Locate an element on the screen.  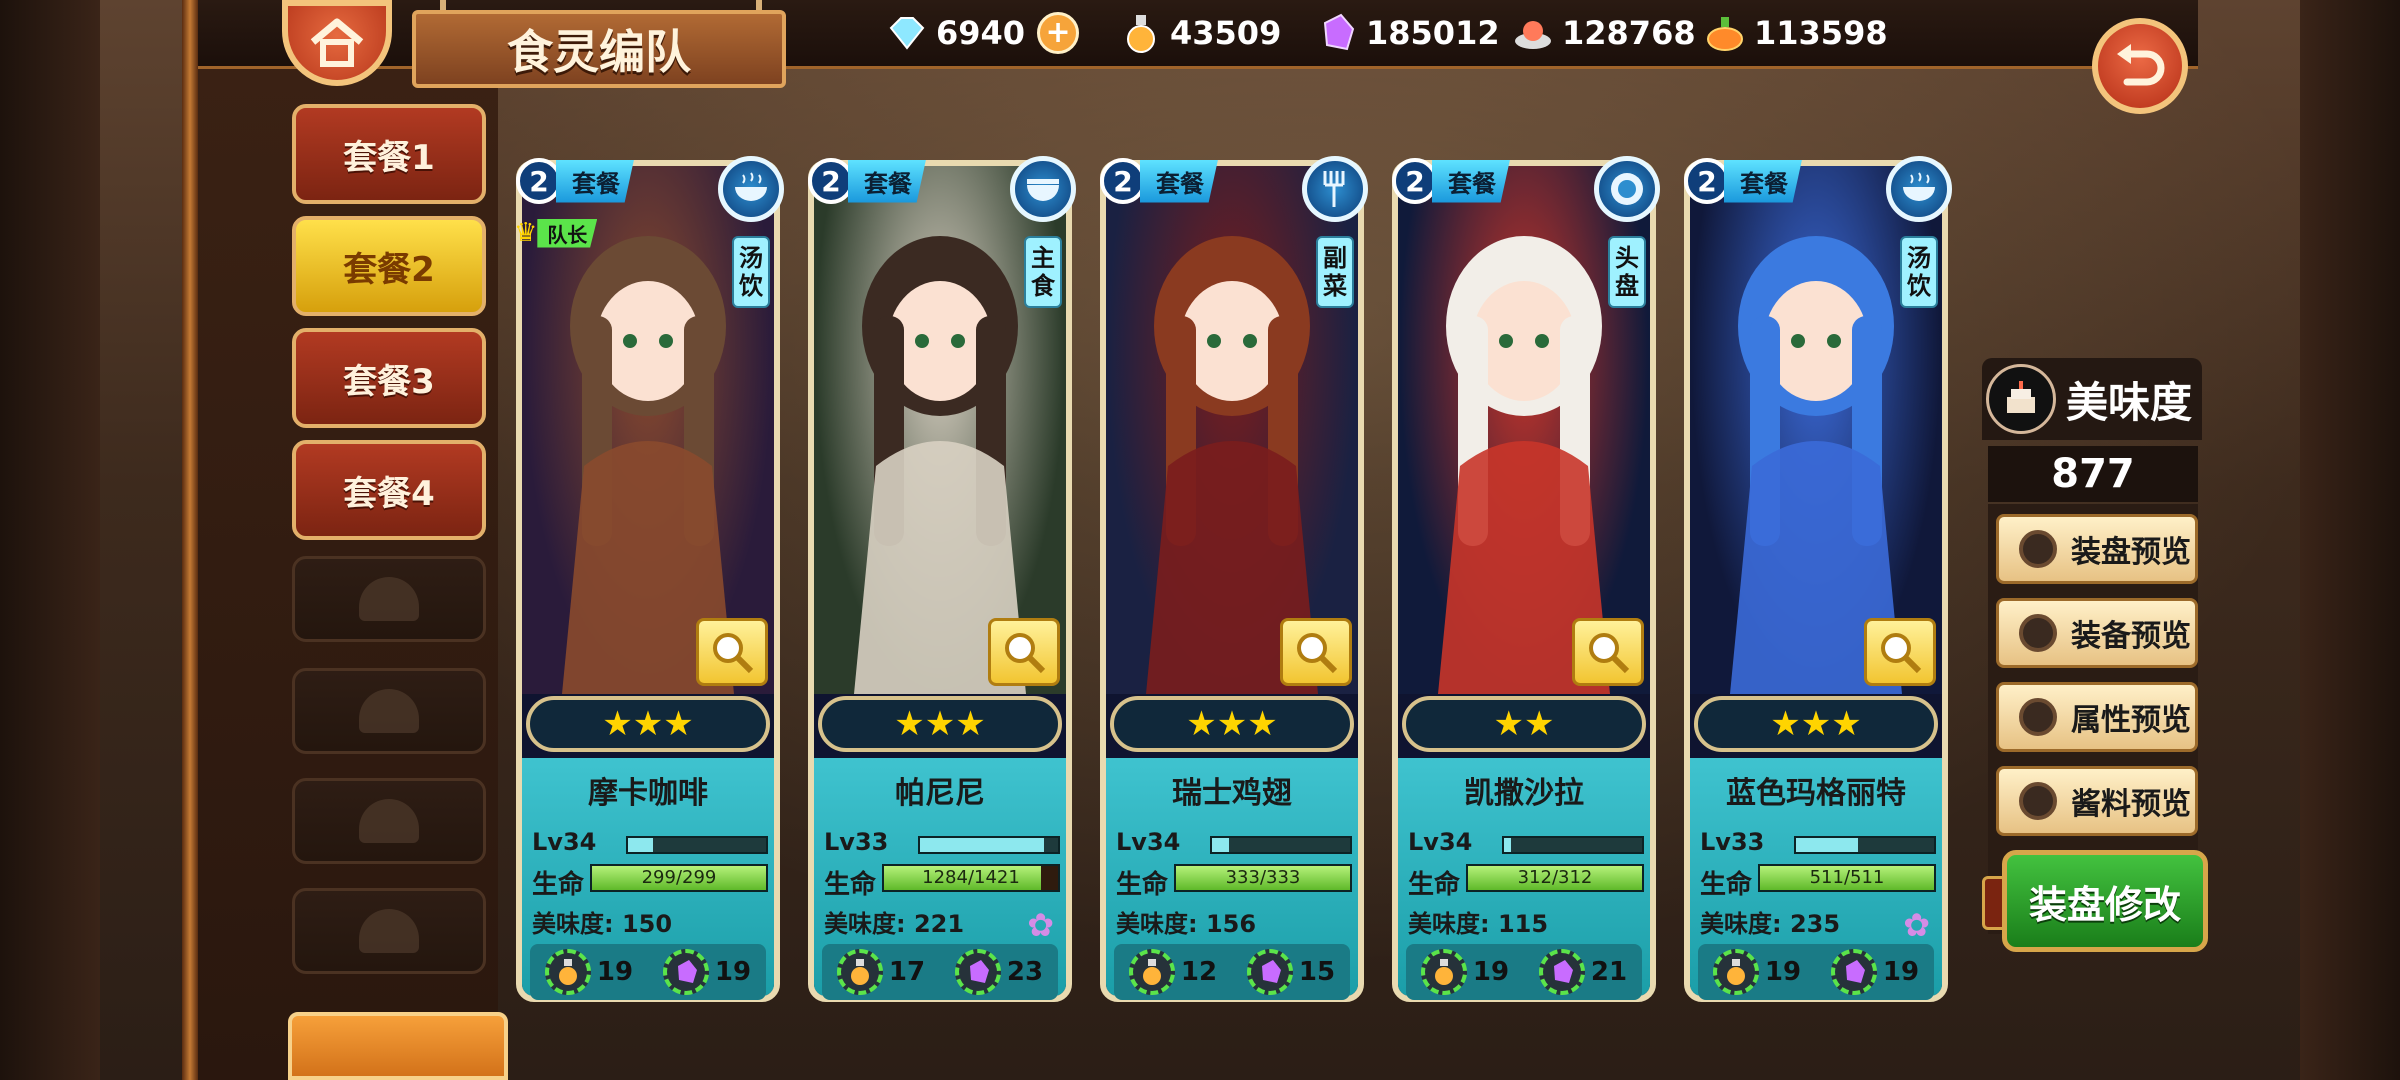
resource-diamond: 6940 + is located at coordinates (983, 33).